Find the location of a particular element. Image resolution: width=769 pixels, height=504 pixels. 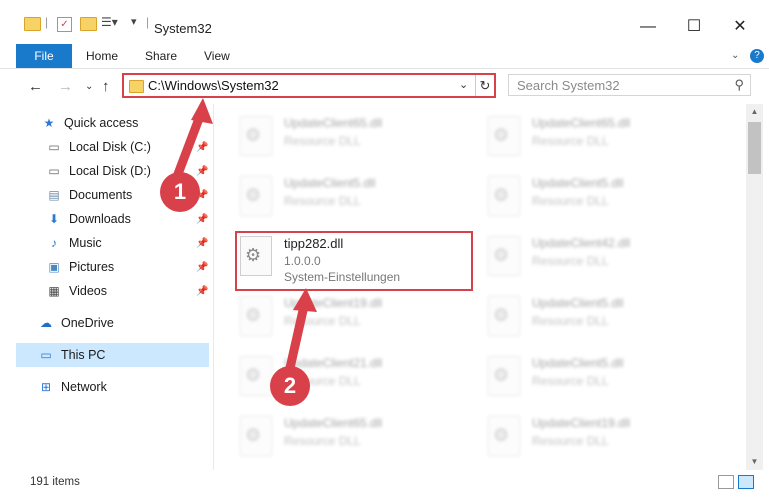

vertical-scrollbar: ▲ ▼ is located at coordinates (754, 287).